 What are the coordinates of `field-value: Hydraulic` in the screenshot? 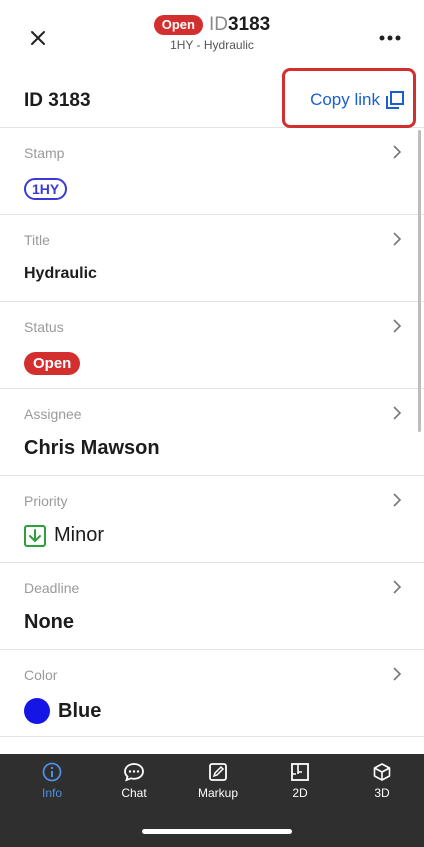 It's located at (60, 273).